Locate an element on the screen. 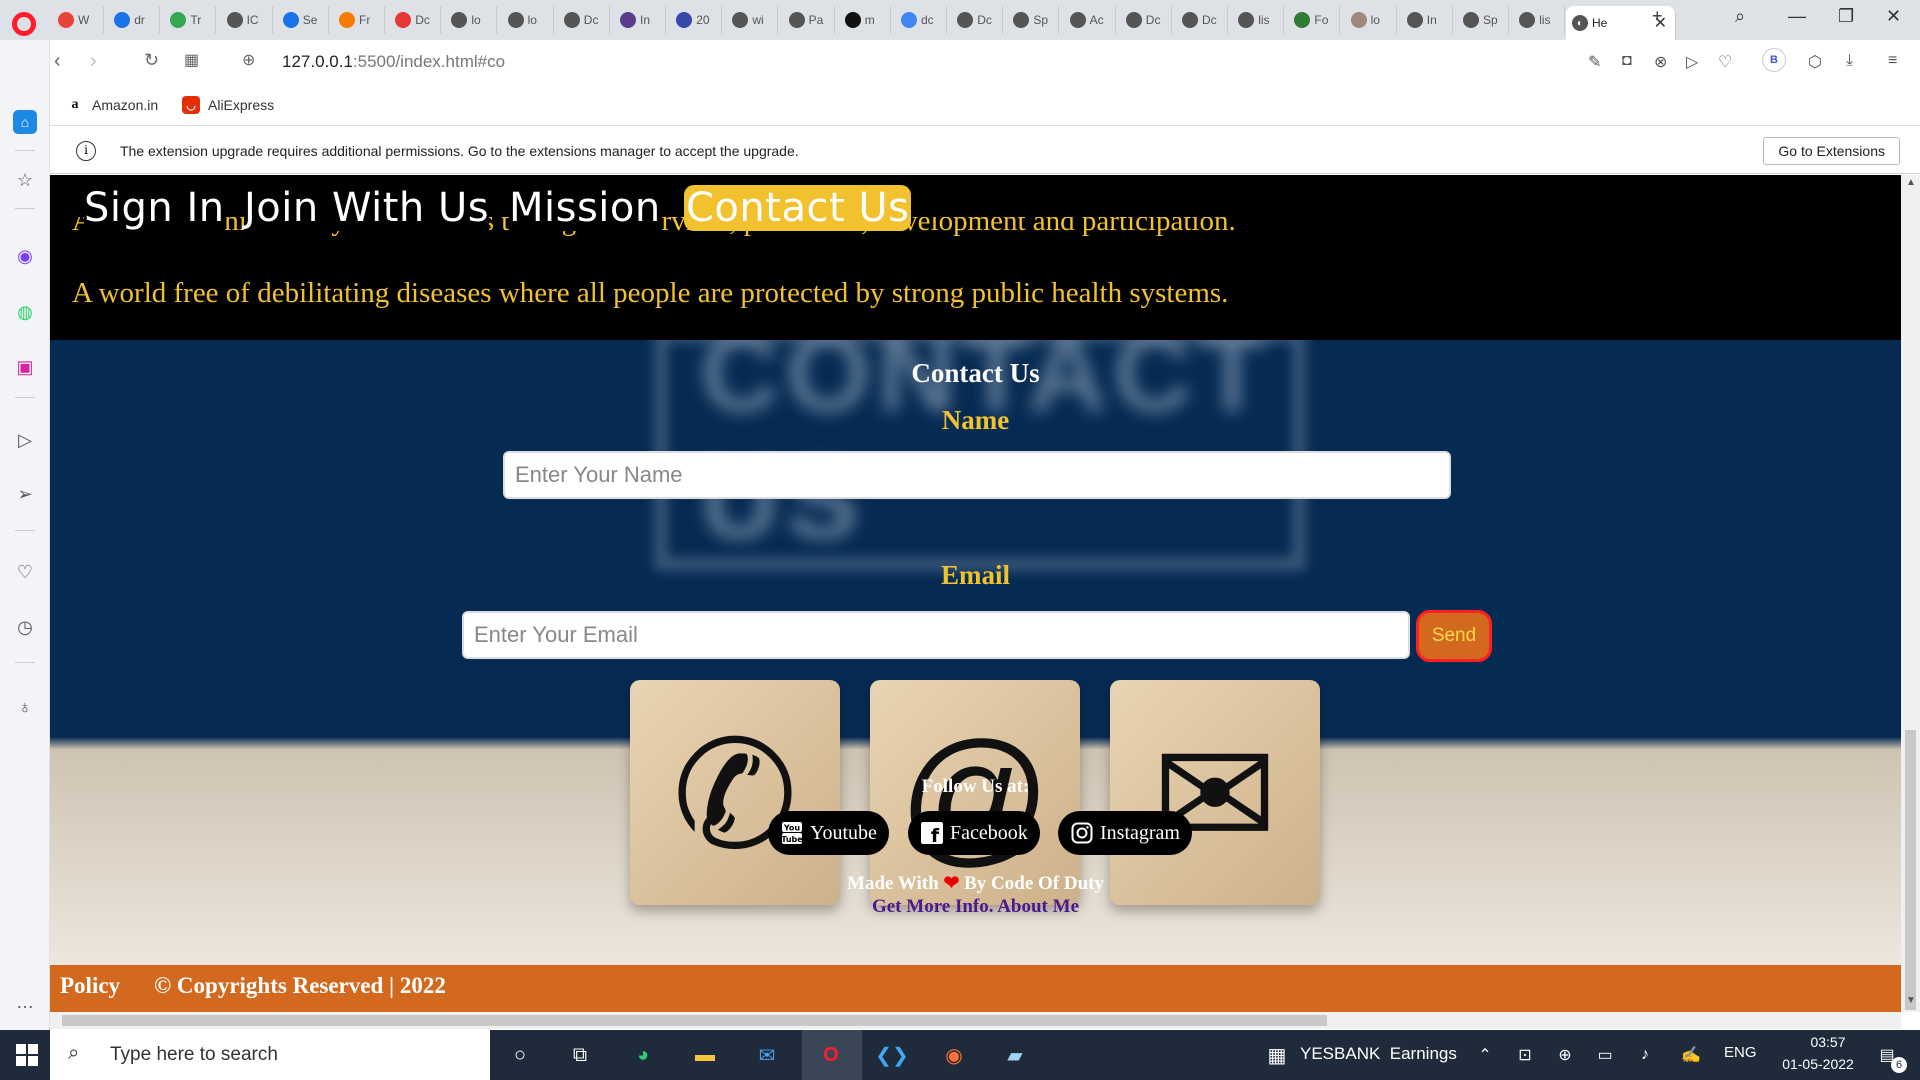  browser-tab: Fo is located at coordinates (1314, 20).